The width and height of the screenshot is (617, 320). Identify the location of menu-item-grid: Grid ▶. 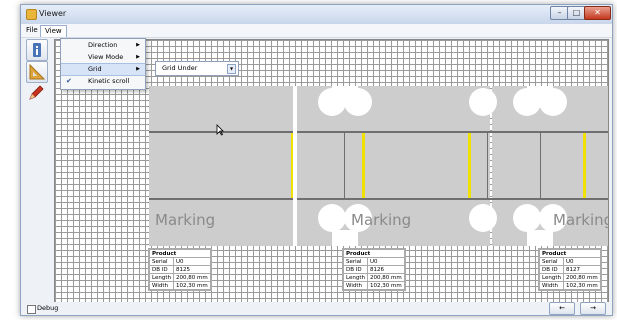
(103, 69).